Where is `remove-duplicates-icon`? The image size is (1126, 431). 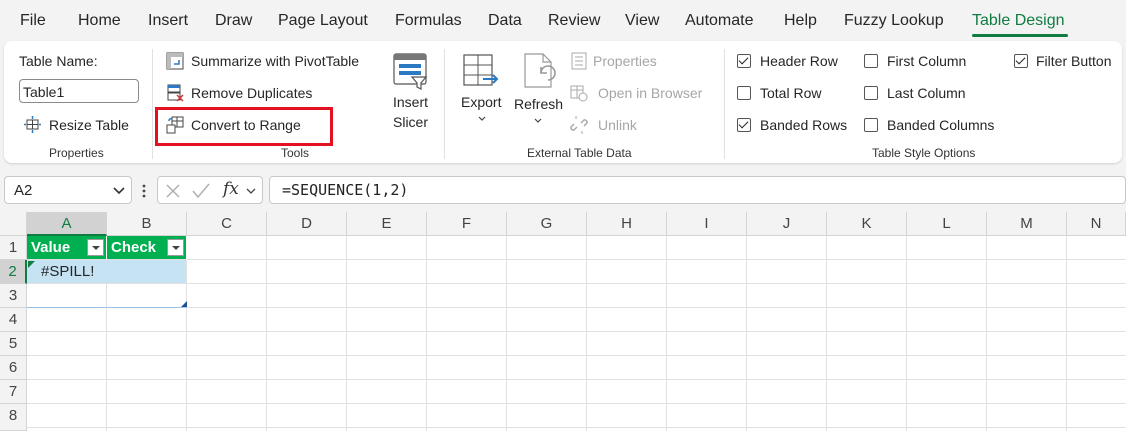
remove-duplicates-icon is located at coordinates (175, 93).